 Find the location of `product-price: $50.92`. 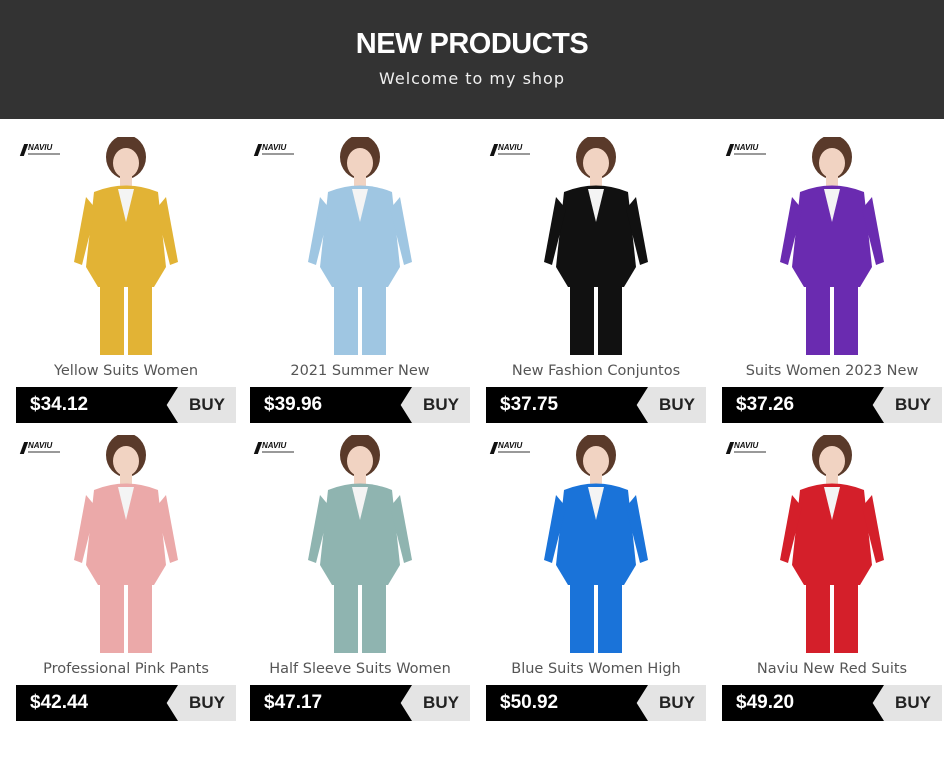

product-price: $50.92 is located at coordinates (529, 702).